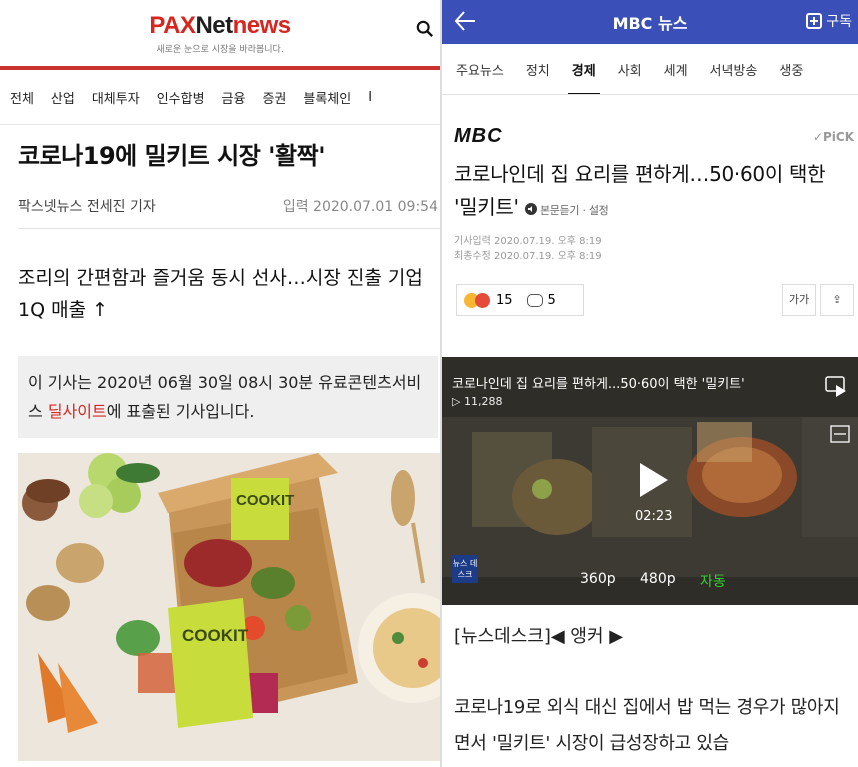  What do you see at coordinates (234, 97) in the screenshot?
I see `nav-item: 금융` at bounding box center [234, 97].